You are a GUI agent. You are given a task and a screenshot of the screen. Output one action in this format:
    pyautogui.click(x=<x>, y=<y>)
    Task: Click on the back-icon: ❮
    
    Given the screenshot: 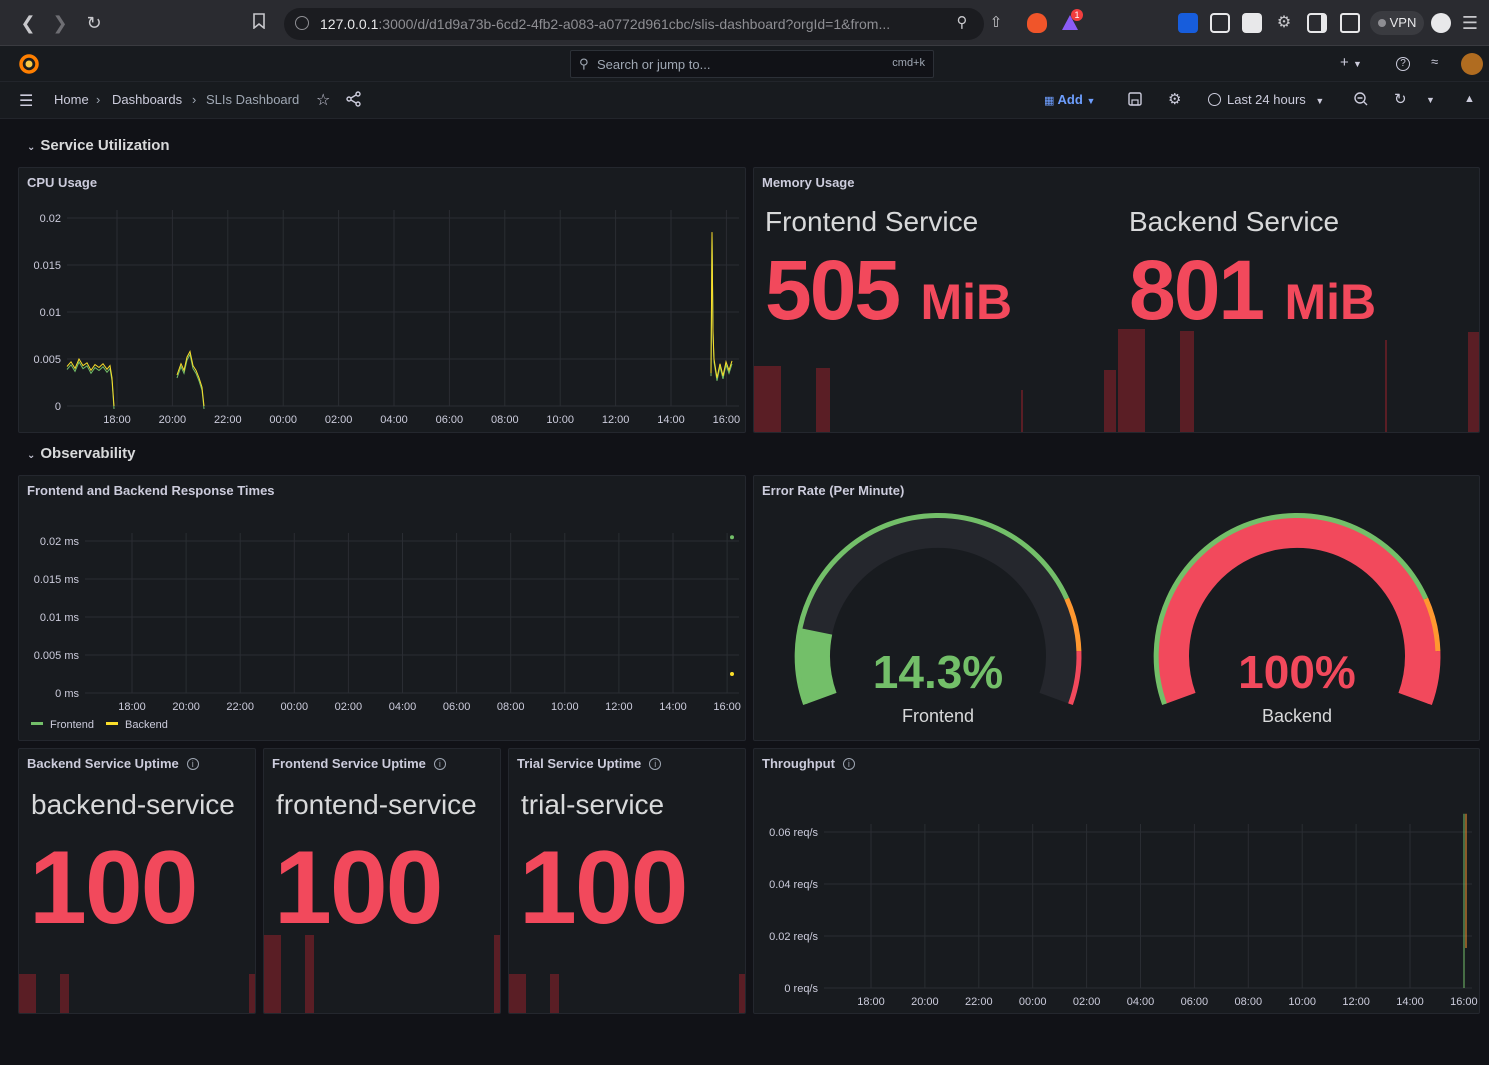 What is the action you would take?
    pyautogui.click(x=28, y=23)
    